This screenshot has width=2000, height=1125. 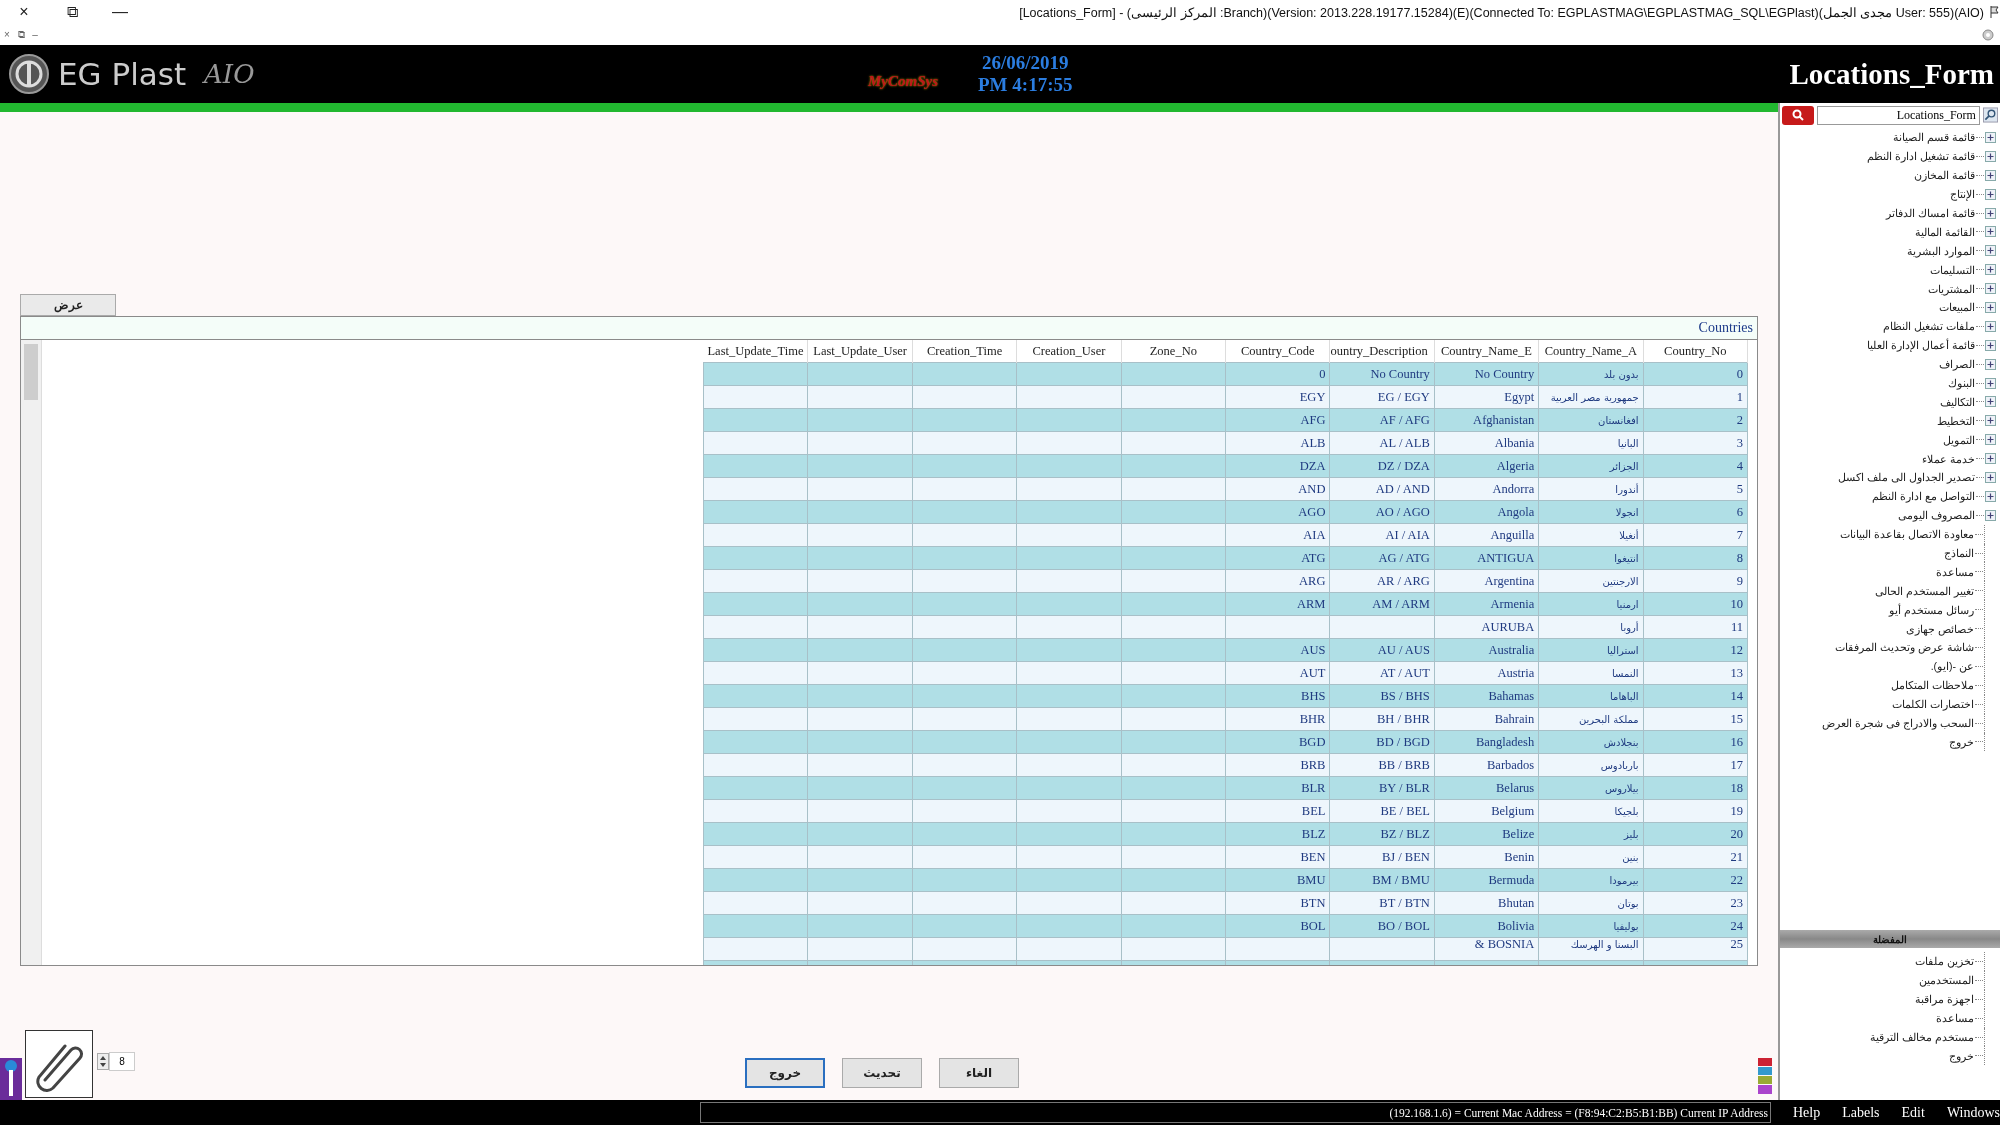 I want to click on table-cell: استراليا, so click(x=1591, y=650).